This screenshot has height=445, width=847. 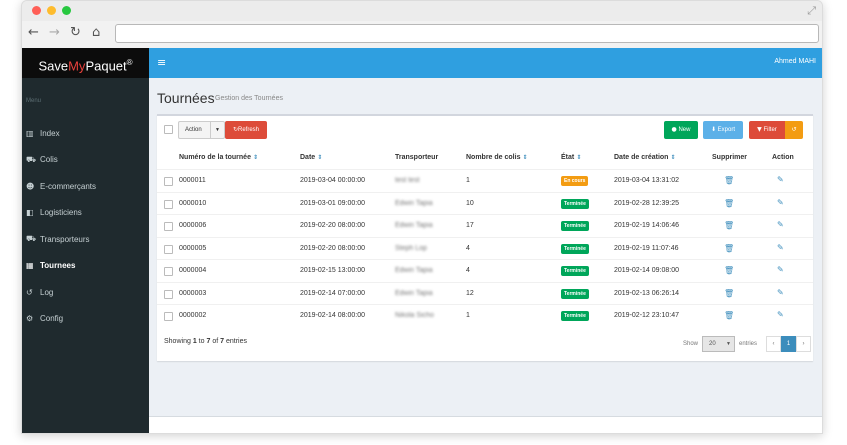 I want to click on maximize-window-button, so click(x=66, y=10).